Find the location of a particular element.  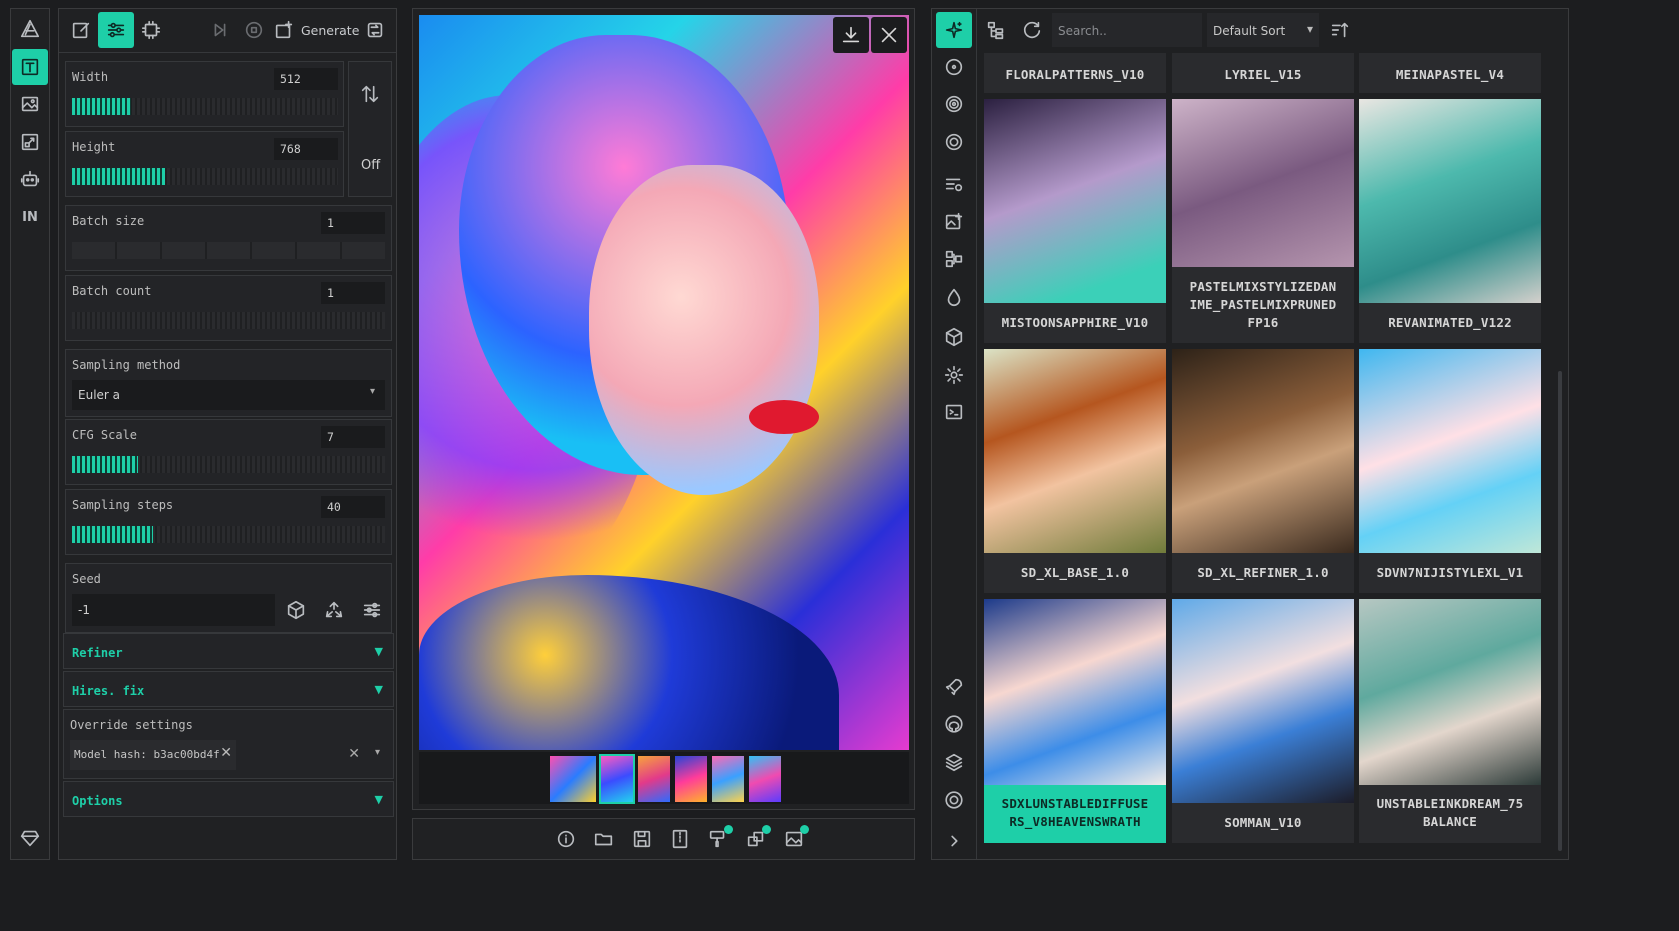

model-card: LYRIEL_V15 is located at coordinates (1263, 73).